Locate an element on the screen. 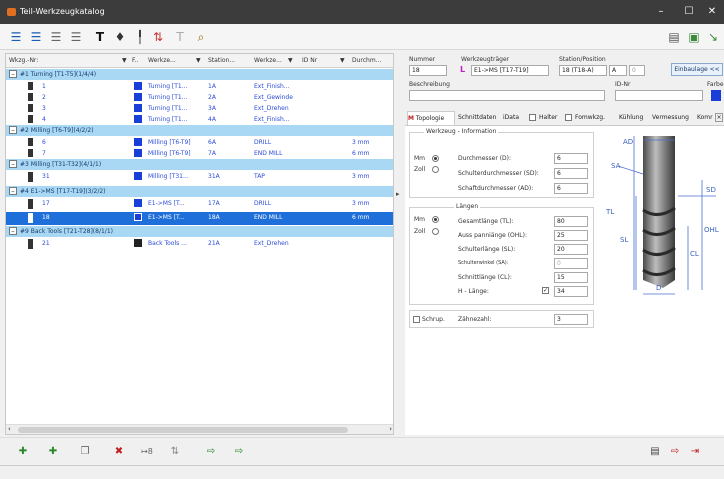 This screenshot has height=479, width=724. exit-icon: ⇥ is located at coordinates (695, 452).